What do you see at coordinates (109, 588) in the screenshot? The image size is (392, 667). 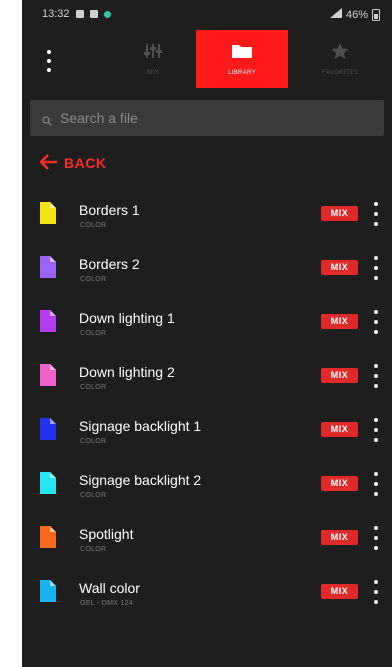 I see `file-name: Wall color` at bounding box center [109, 588].